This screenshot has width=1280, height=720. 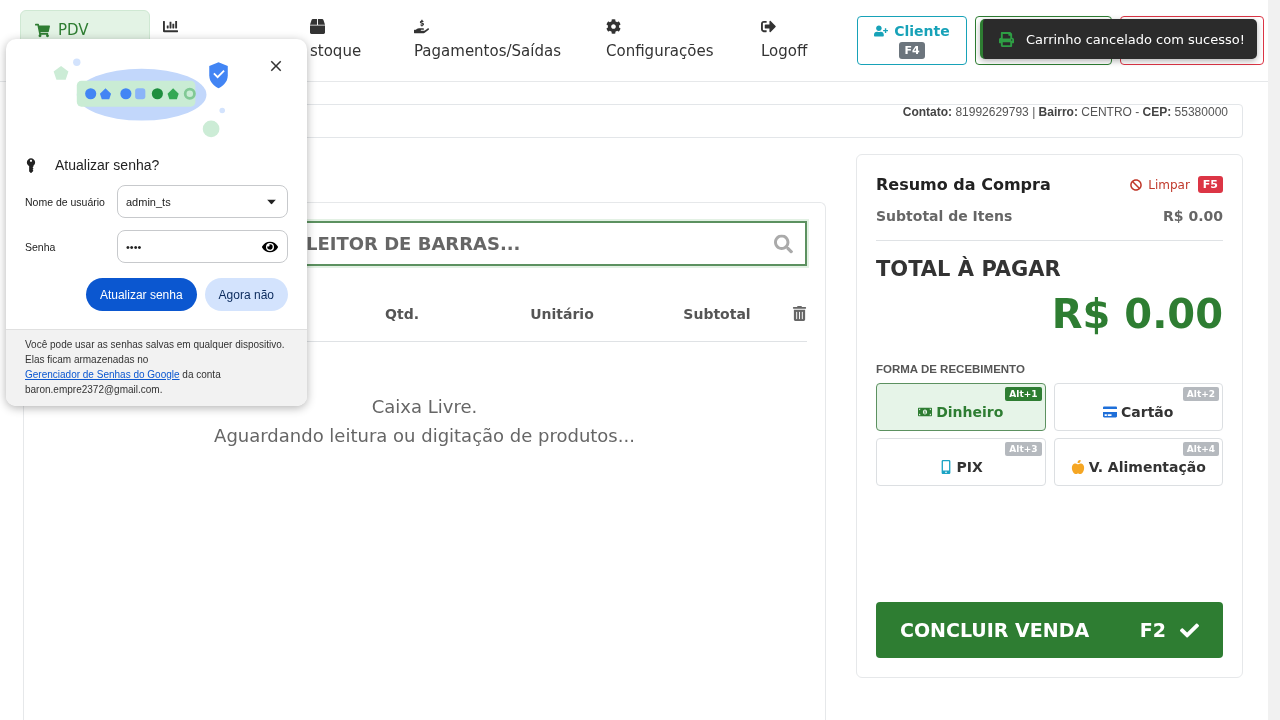 What do you see at coordinates (141, 294) in the screenshot?
I see `update-password-button: Atualizar senha` at bounding box center [141, 294].